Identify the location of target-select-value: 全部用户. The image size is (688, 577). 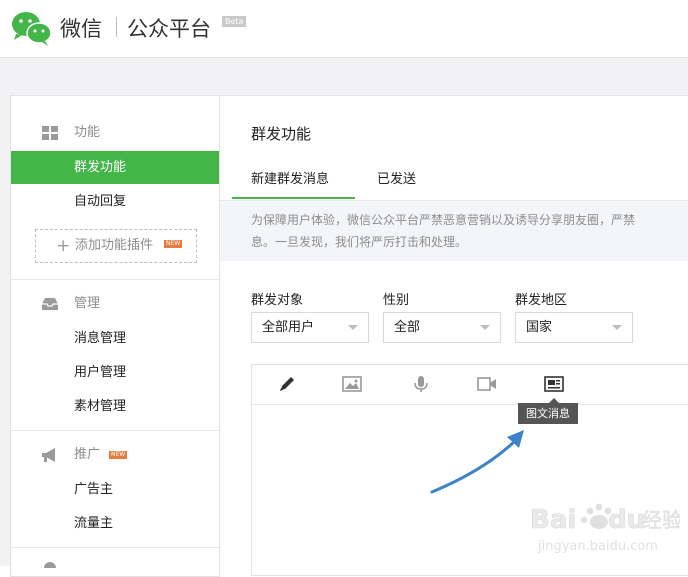
(288, 327).